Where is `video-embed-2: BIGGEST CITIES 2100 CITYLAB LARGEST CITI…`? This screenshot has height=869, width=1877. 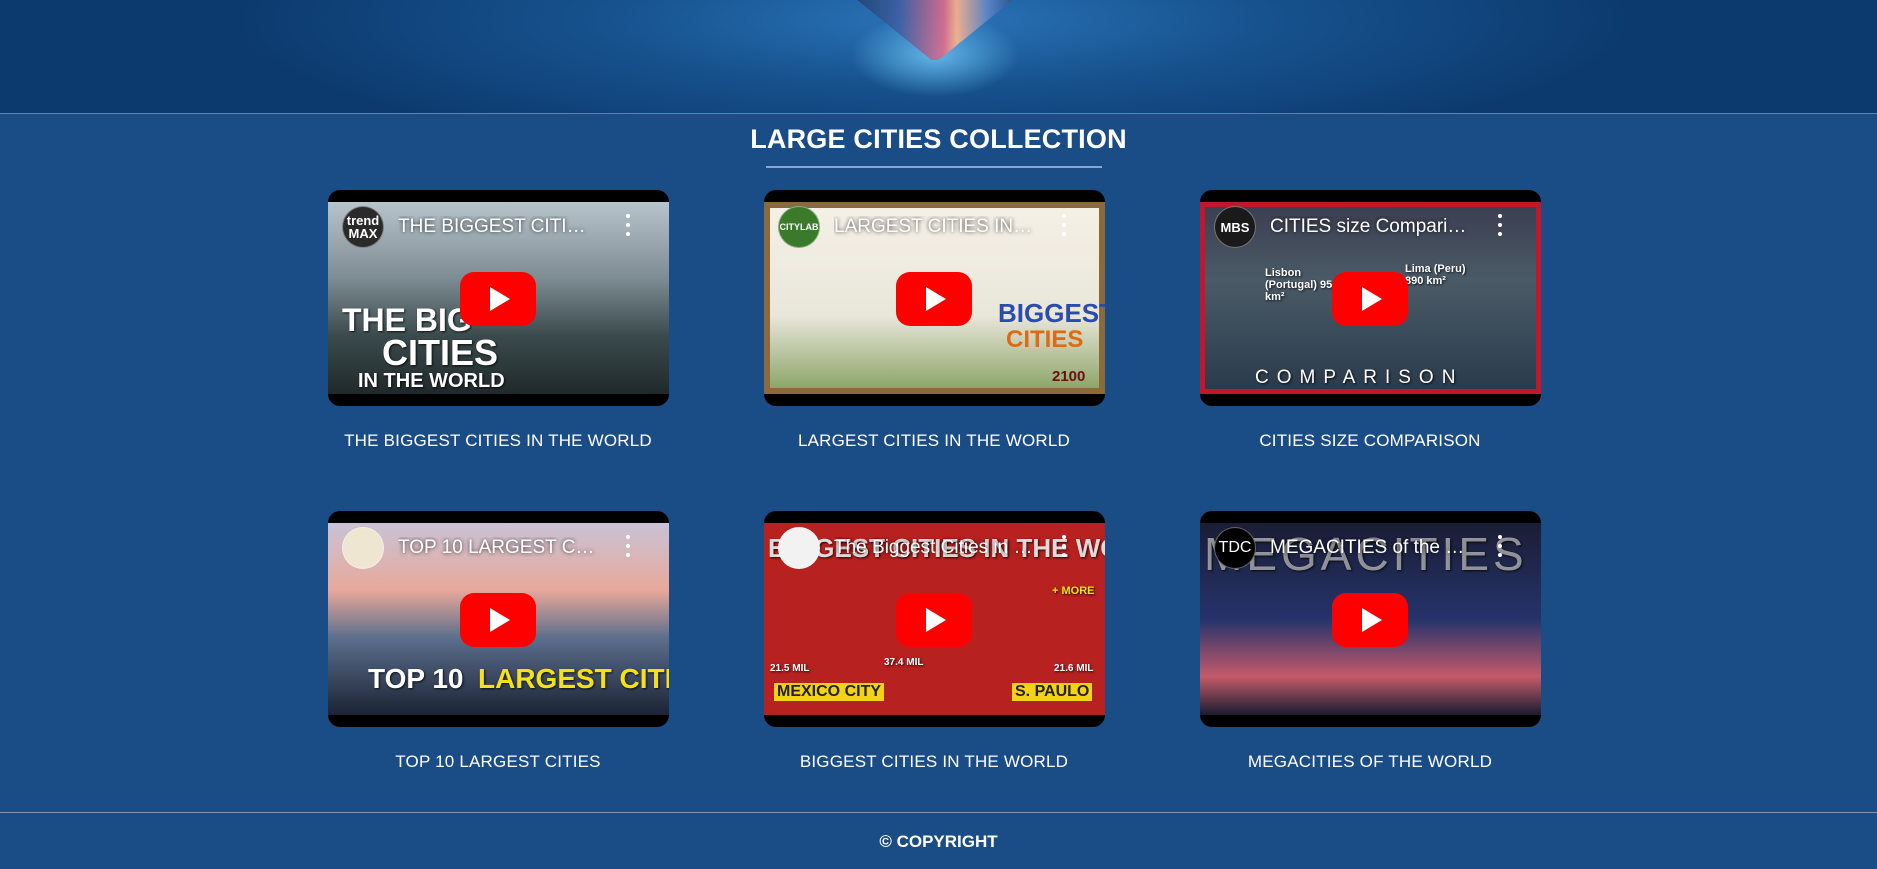 video-embed-2: BIGGEST CITIES 2100 CITYLAB LARGEST CITI… is located at coordinates (934, 298).